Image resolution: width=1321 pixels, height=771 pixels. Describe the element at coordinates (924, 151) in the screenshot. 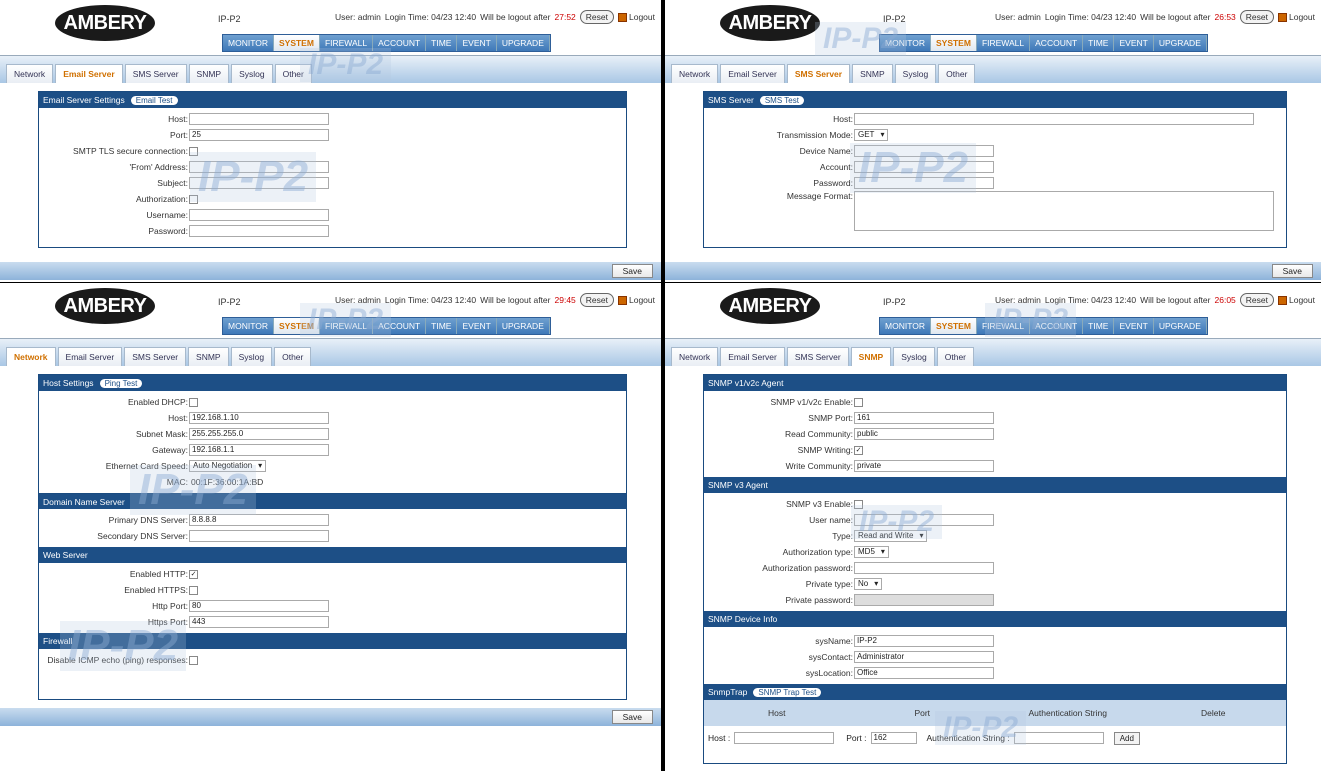

I see `device-input` at that location.